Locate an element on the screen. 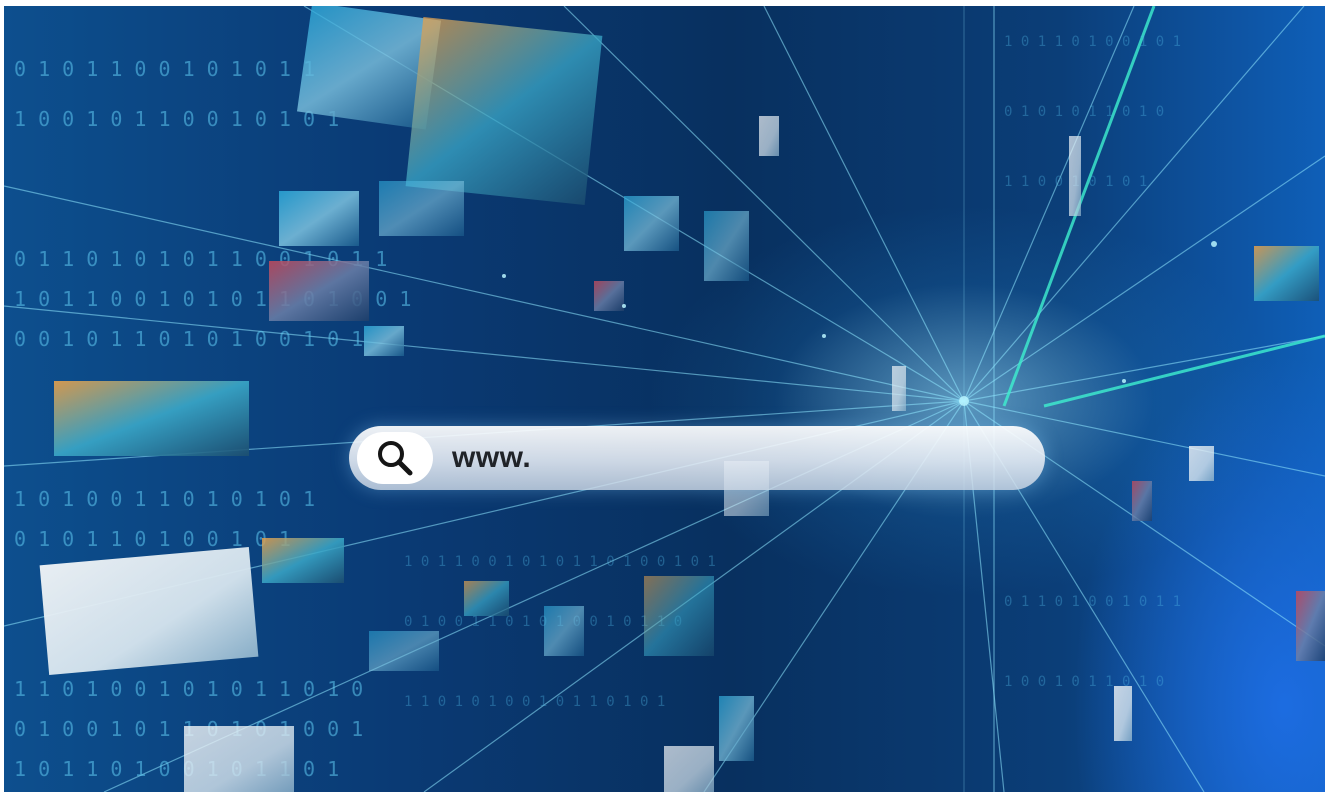 Image resolution: width=1329 pixels, height=798 pixels. magnifier-icon is located at coordinates (395, 458).